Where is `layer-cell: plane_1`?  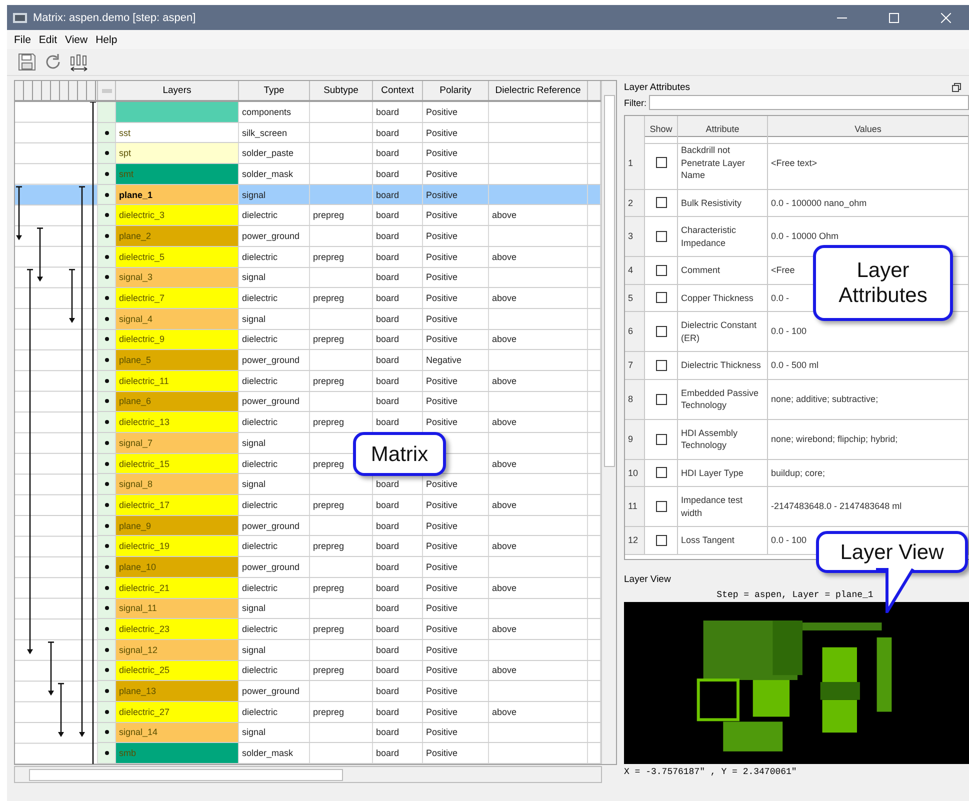 layer-cell: plane_1 is located at coordinates (177, 194).